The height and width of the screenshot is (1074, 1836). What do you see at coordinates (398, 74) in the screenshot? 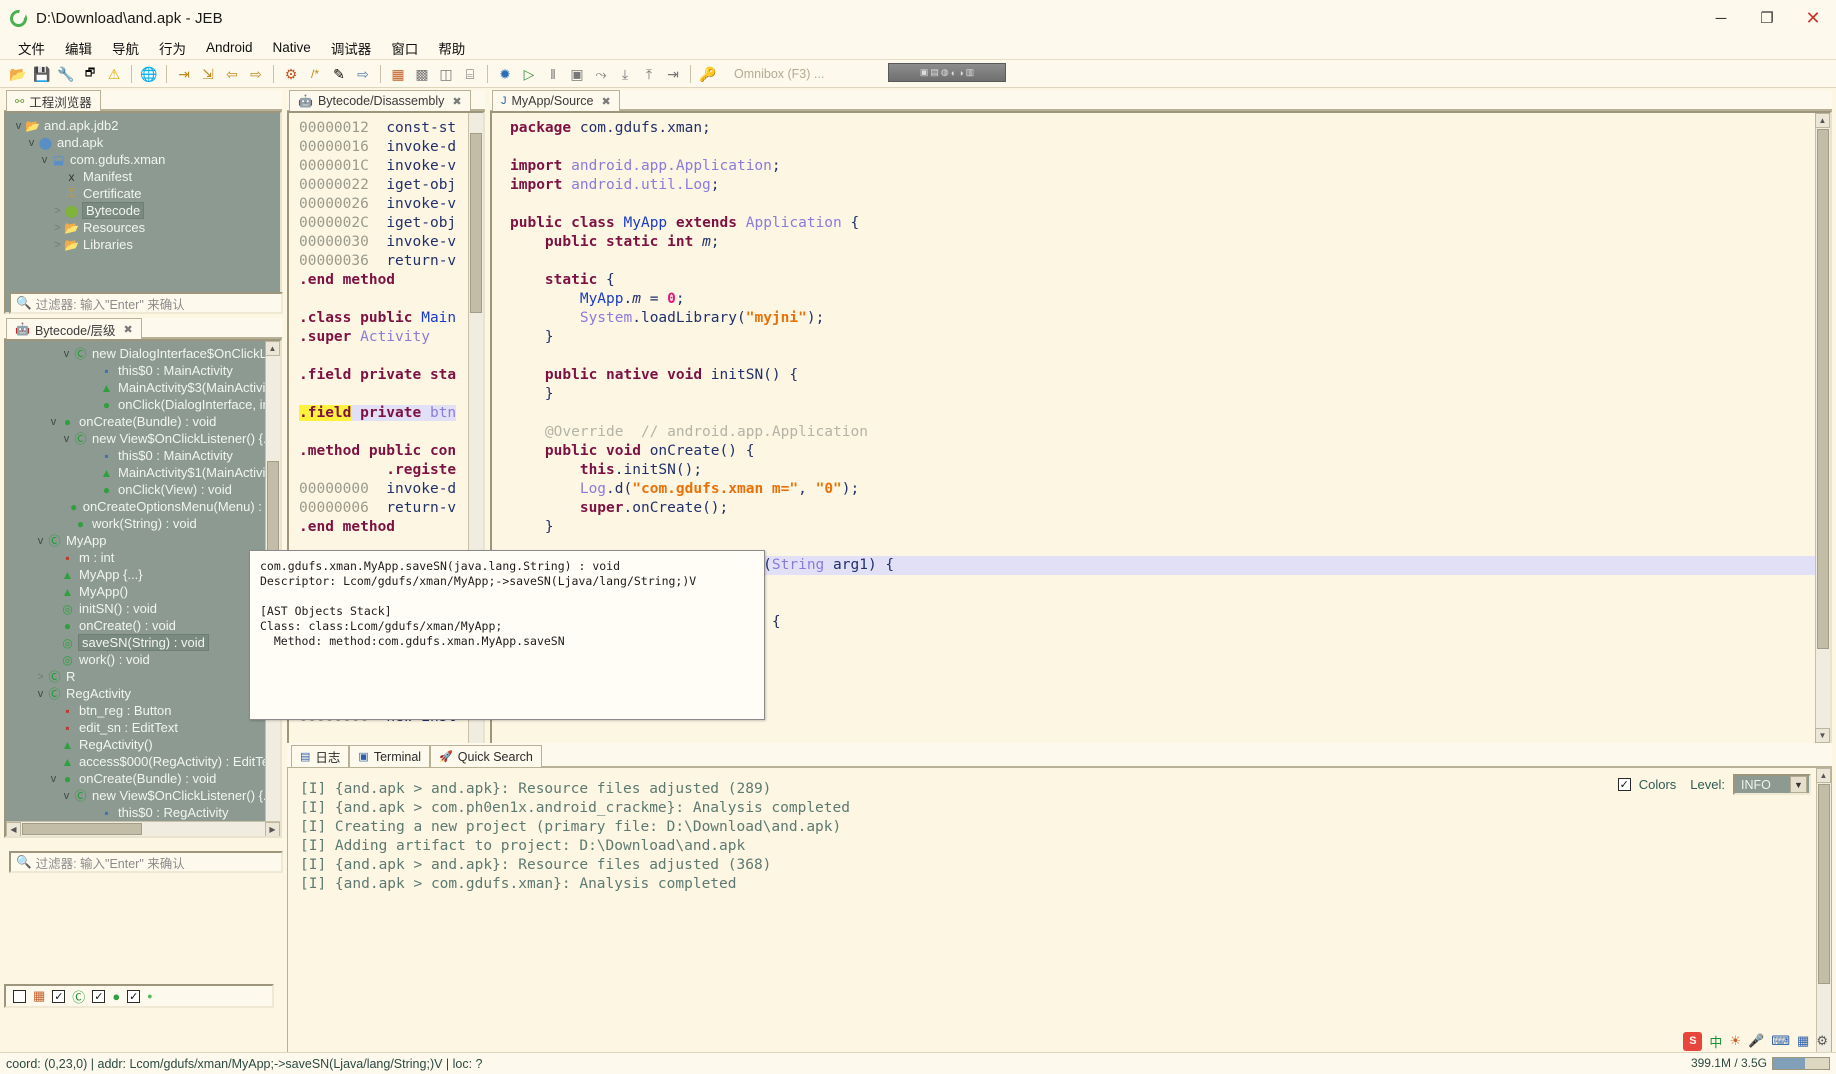
I see `table-icon: ▦` at bounding box center [398, 74].